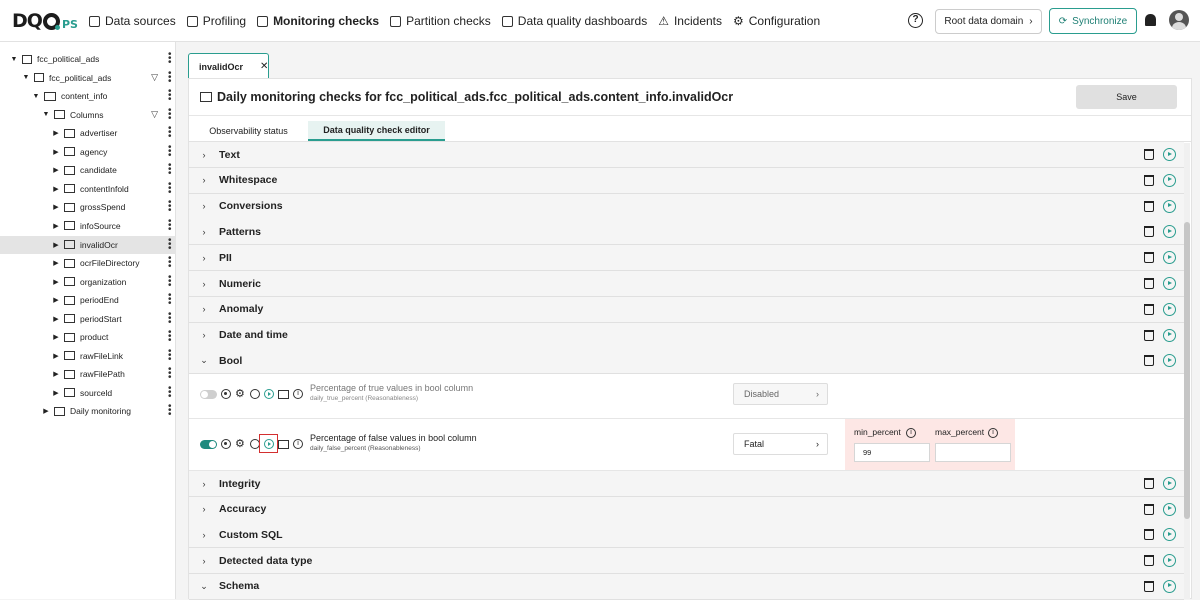 The width and height of the screenshot is (1200, 600). I want to click on data-domain-button: Root data domain ›, so click(988, 21).